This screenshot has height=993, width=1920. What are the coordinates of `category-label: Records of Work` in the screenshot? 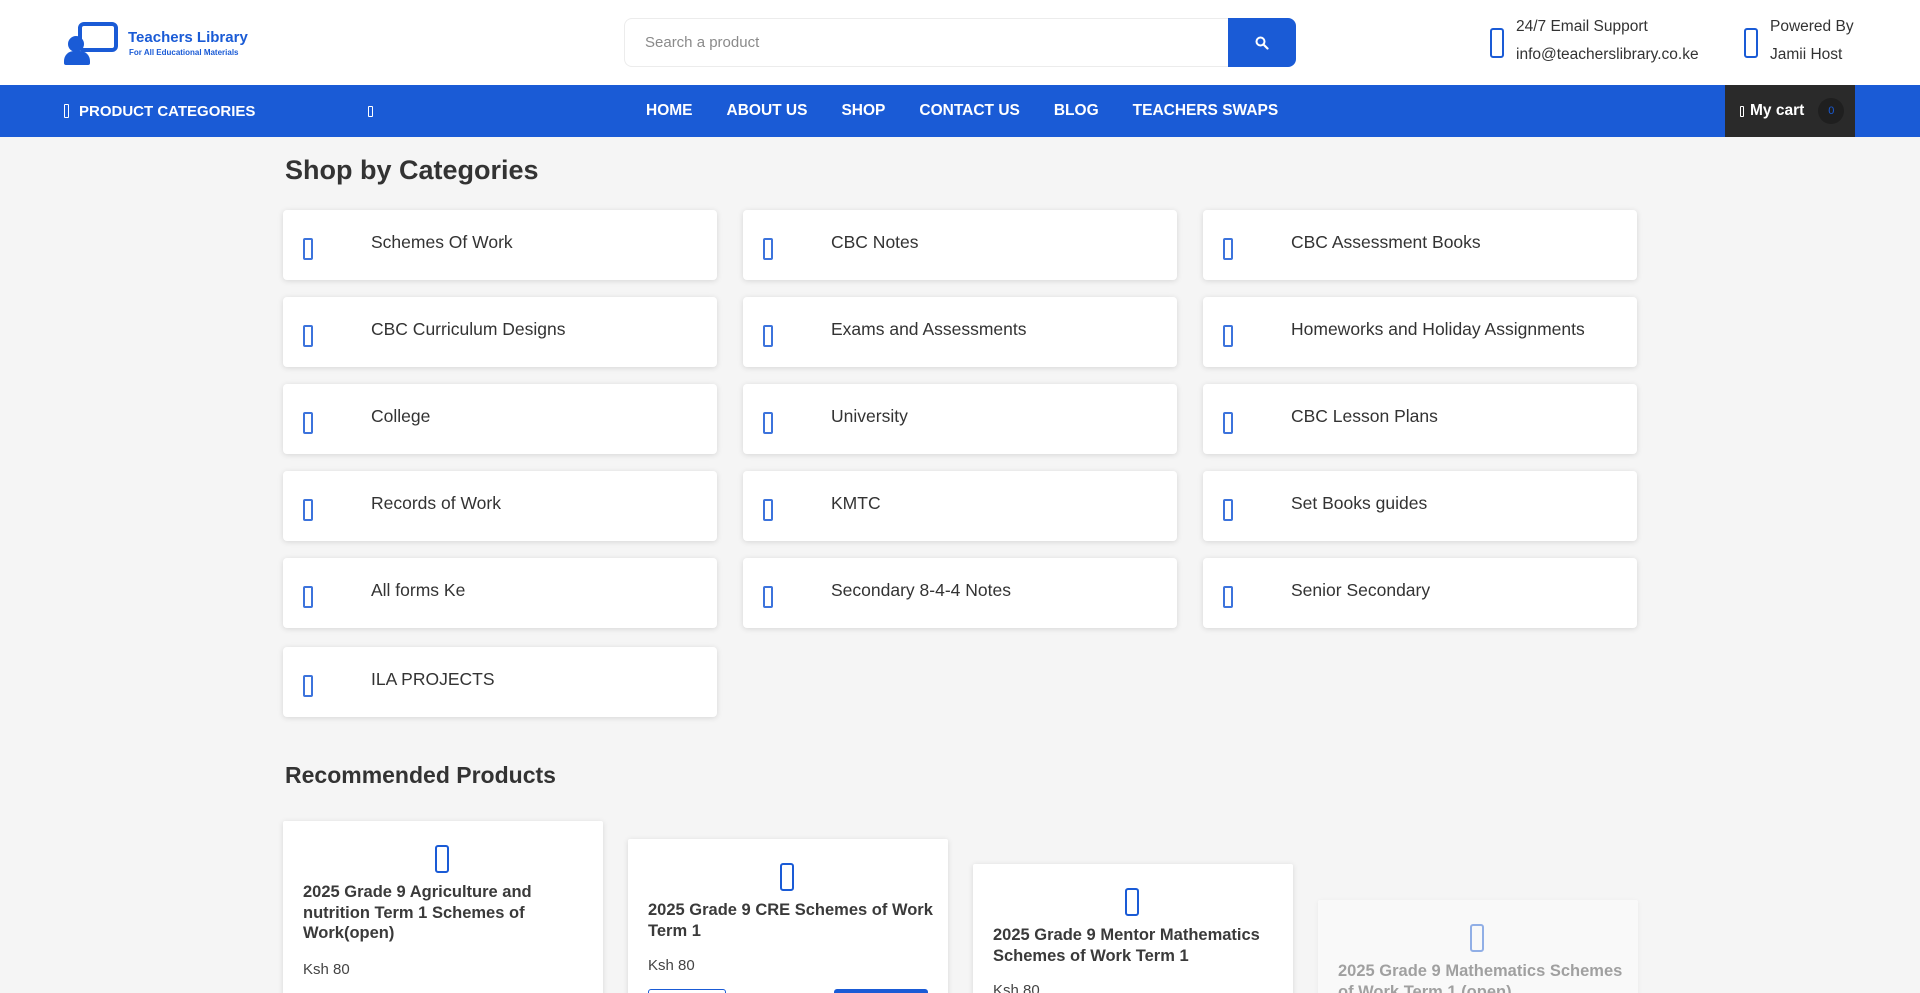 It's located at (436, 503).